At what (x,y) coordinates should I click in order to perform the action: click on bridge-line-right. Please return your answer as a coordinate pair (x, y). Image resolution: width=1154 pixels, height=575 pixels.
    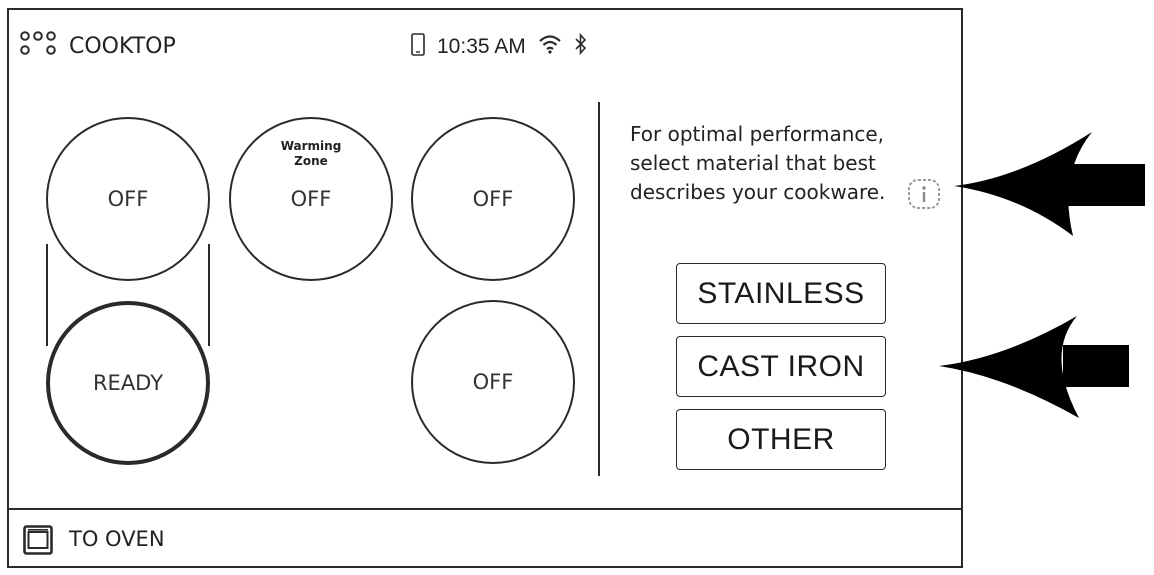
    Looking at the image, I should click on (209, 295).